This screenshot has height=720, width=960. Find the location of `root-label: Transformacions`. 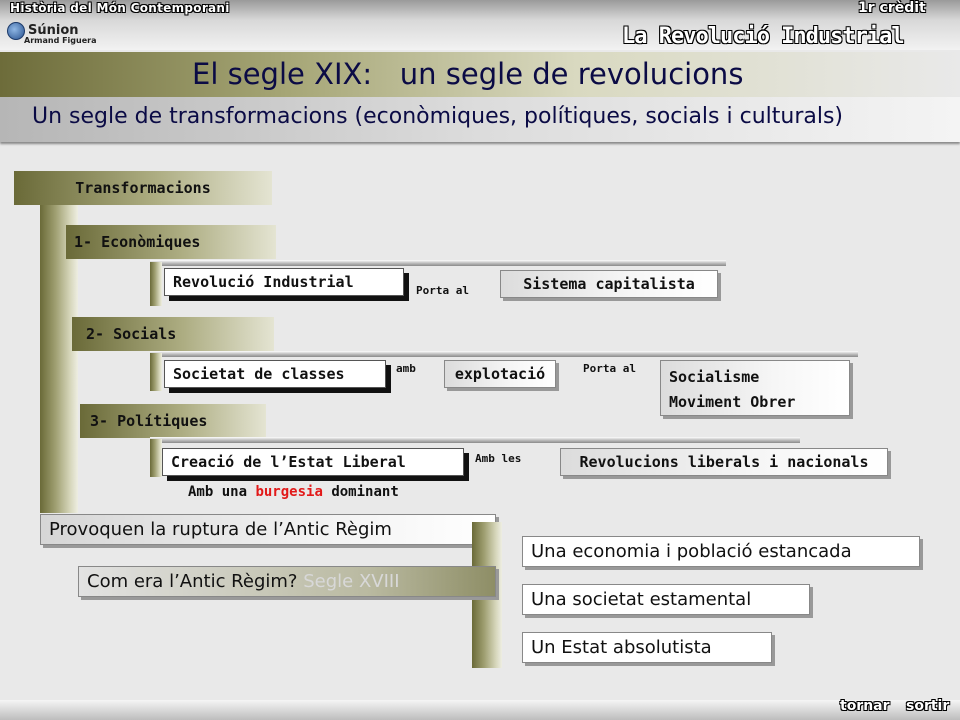

root-label: Transformacions is located at coordinates (143, 188).